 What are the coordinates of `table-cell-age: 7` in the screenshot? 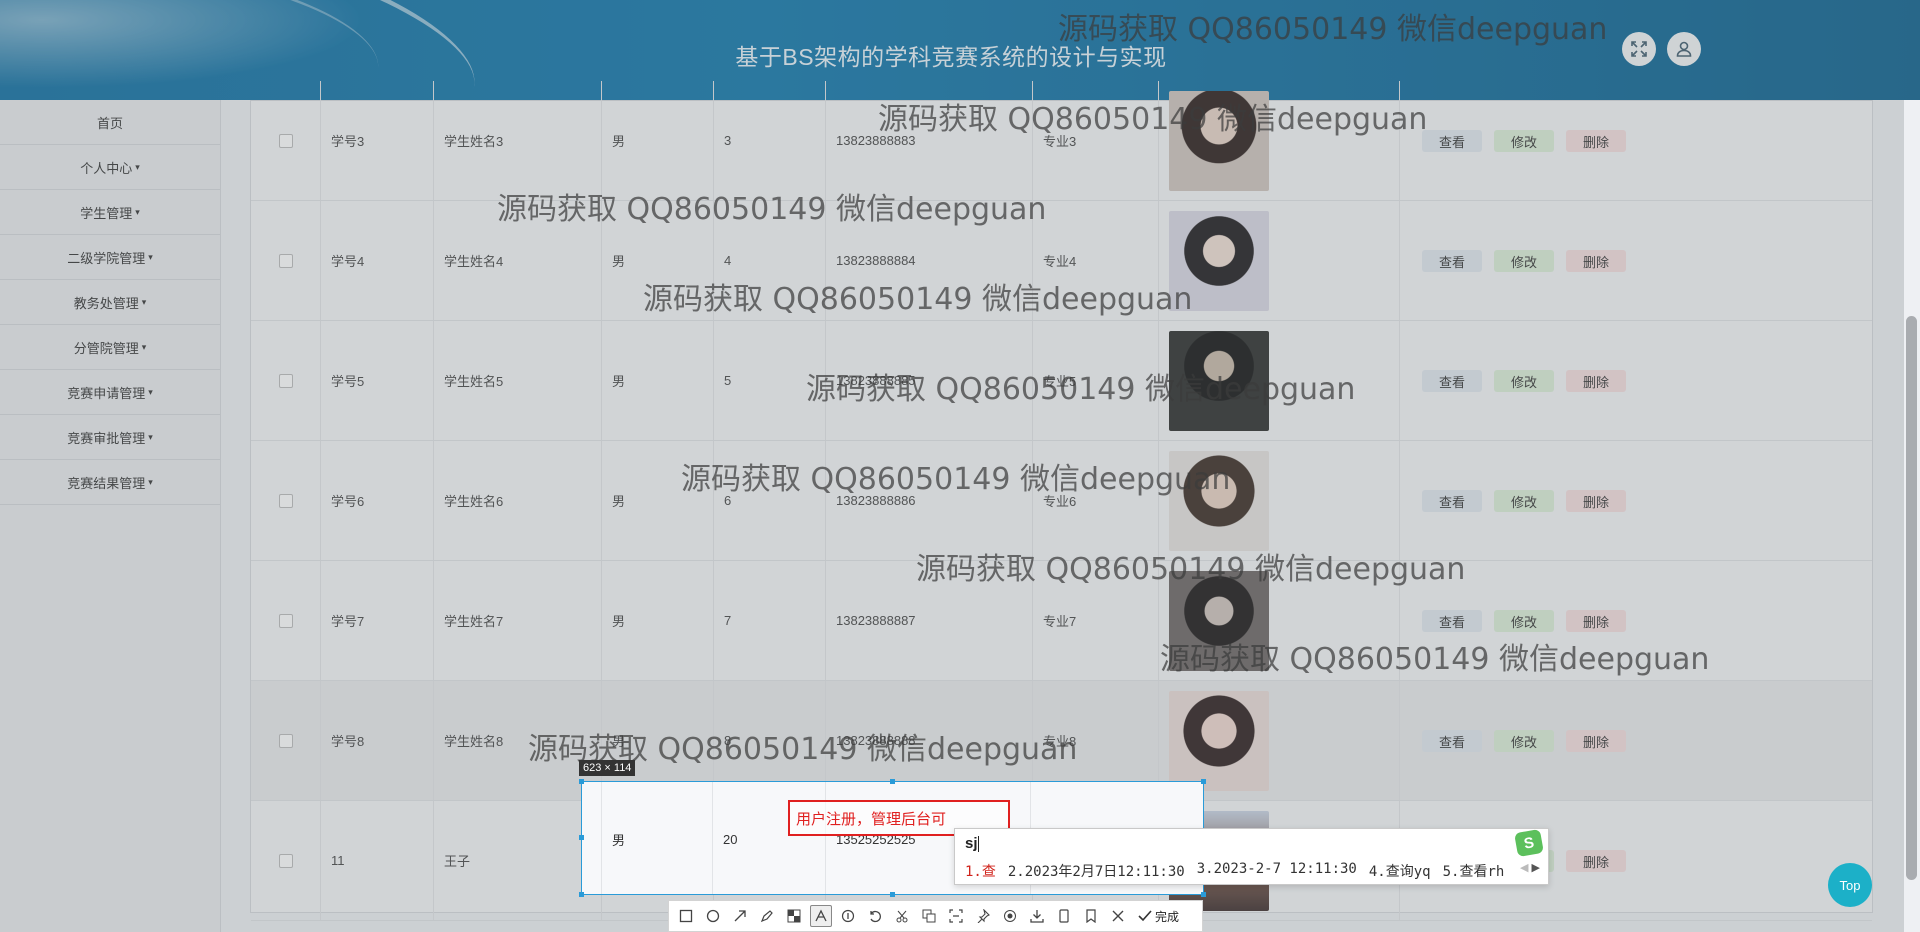 It's located at (770, 620).